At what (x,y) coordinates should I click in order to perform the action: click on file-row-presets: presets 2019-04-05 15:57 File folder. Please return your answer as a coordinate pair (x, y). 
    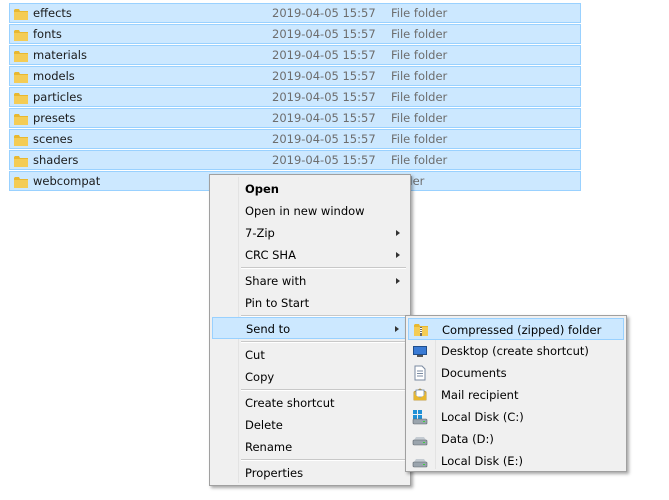
    Looking at the image, I should click on (295, 118).